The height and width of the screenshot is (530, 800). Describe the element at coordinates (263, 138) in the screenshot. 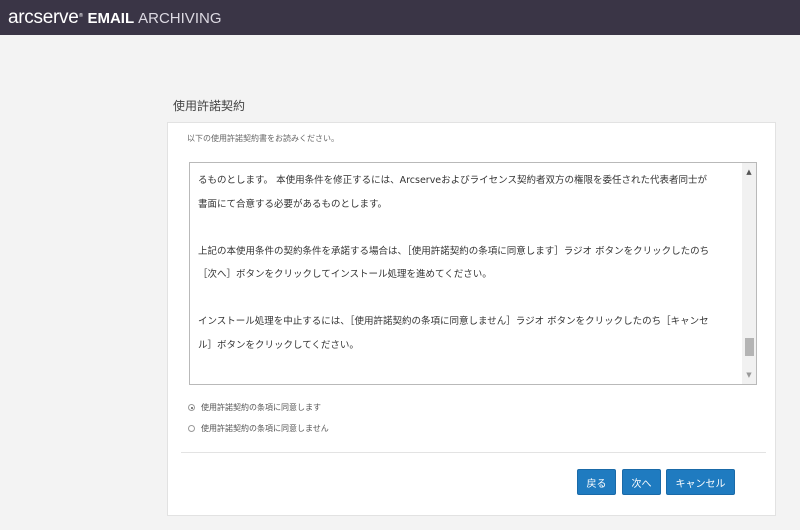

I see `instruction-text: 以下の使用許諾契約書をお読みください。` at that location.